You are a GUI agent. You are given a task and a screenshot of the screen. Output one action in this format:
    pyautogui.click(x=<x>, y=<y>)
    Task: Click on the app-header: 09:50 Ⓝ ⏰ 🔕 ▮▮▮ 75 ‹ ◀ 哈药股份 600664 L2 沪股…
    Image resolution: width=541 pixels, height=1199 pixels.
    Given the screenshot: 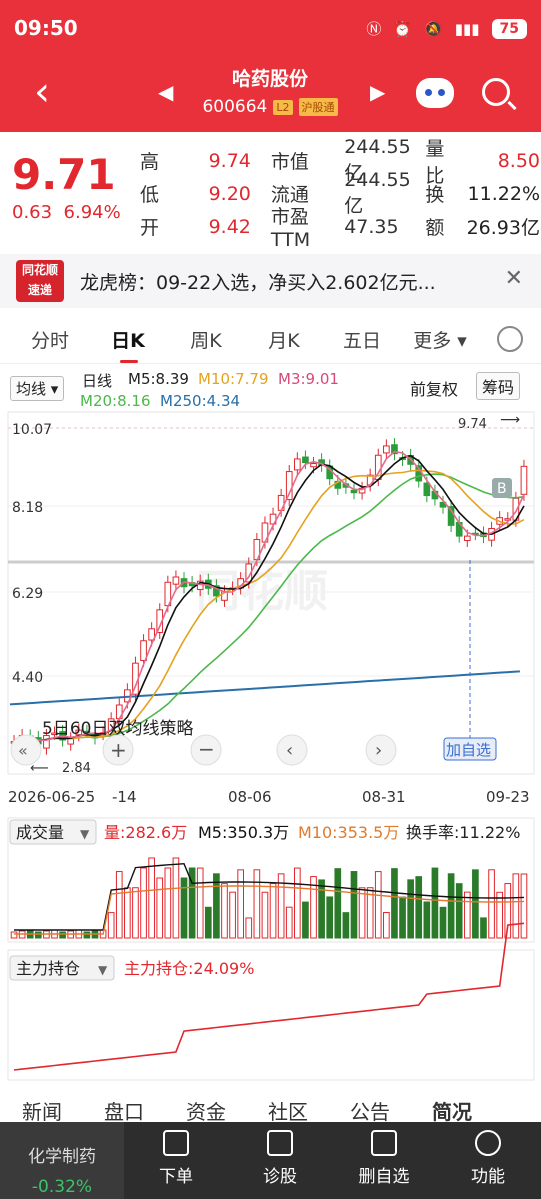 What is the action you would take?
    pyautogui.click(x=270, y=66)
    